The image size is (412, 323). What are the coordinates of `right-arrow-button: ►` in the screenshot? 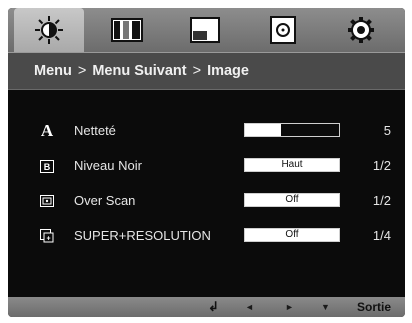 It's located at (289, 307).